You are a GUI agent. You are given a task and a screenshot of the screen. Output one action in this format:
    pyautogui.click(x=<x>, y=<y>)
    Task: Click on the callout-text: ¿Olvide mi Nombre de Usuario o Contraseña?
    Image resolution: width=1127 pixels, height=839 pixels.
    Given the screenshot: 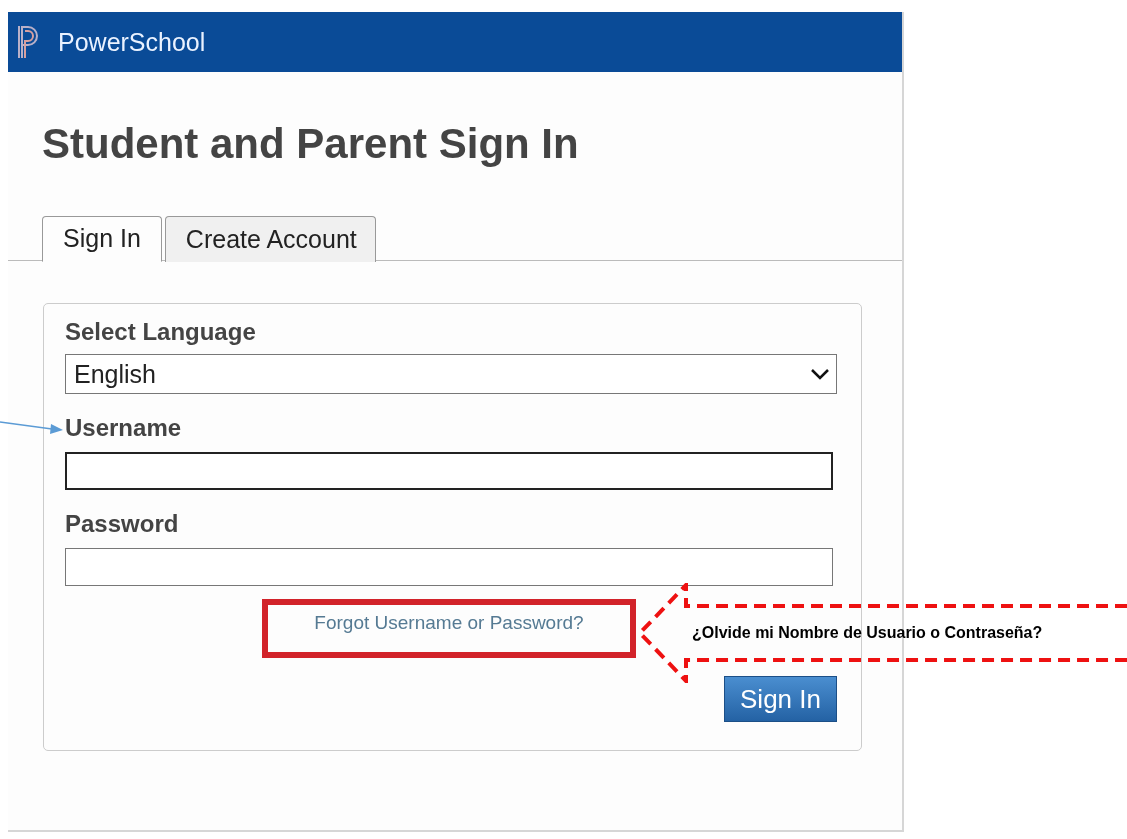 What is the action you would take?
    pyautogui.click(x=867, y=633)
    